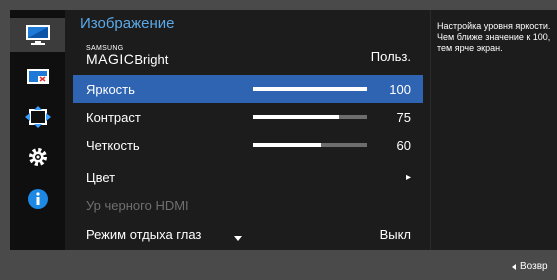 Image resolution: width=557 pixels, height=280 pixels. I want to click on brightness-slider-fill, so click(310, 89).